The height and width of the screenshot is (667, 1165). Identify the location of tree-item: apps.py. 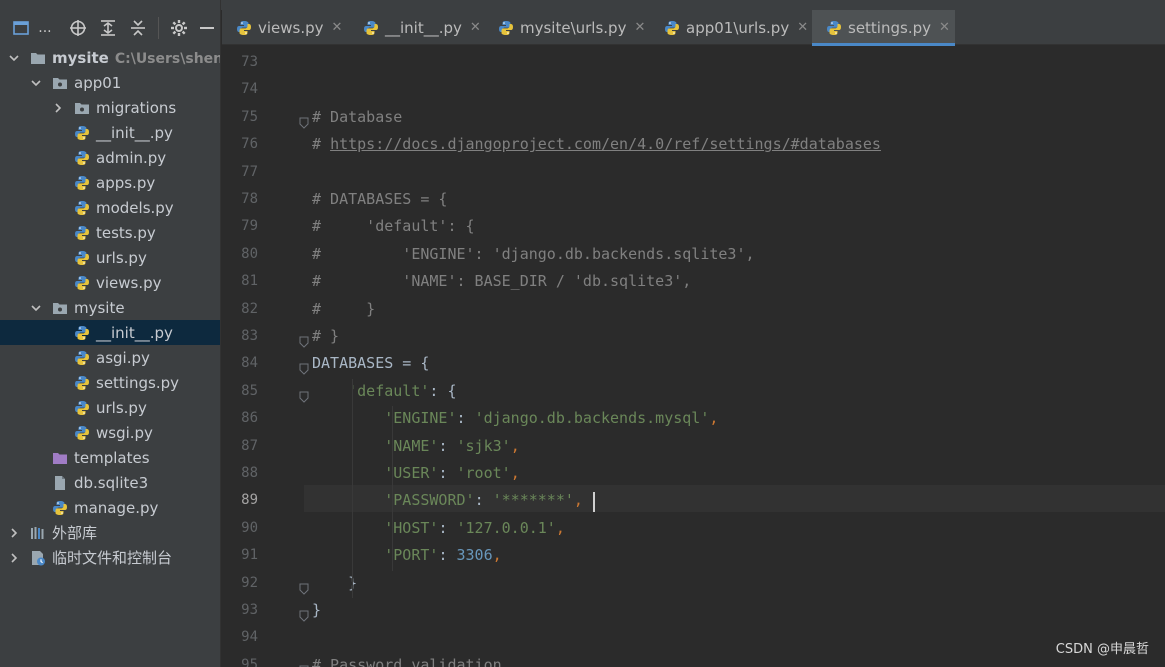
(110, 182).